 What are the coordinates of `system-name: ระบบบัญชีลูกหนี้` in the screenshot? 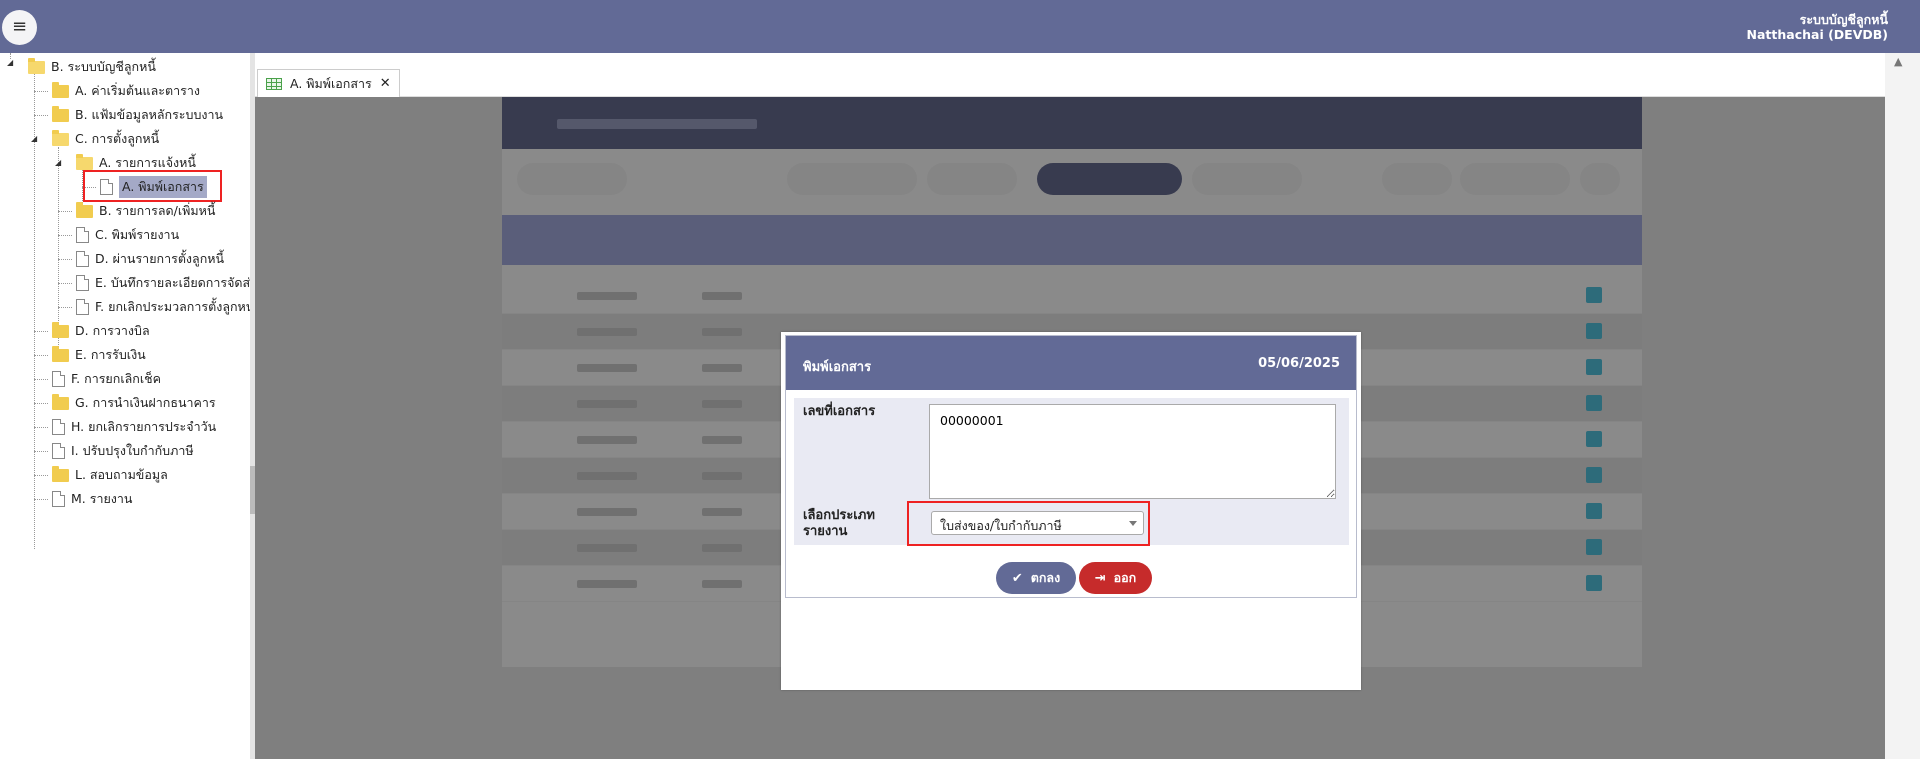 It's located at (1843, 19).